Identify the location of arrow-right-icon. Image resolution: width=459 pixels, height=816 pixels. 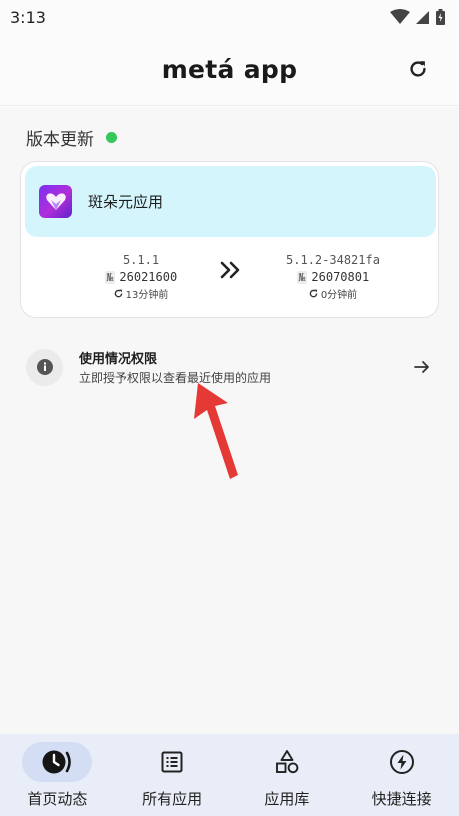
(422, 367).